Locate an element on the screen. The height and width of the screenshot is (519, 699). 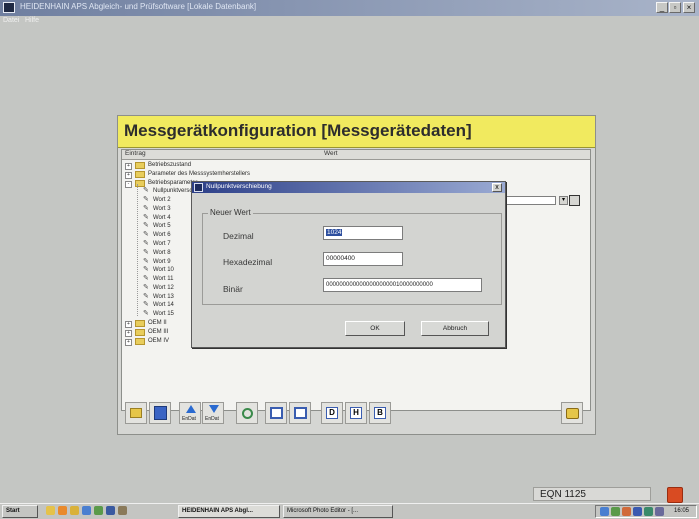
tree-item-label: OEM III is located at coordinates (158, 331).